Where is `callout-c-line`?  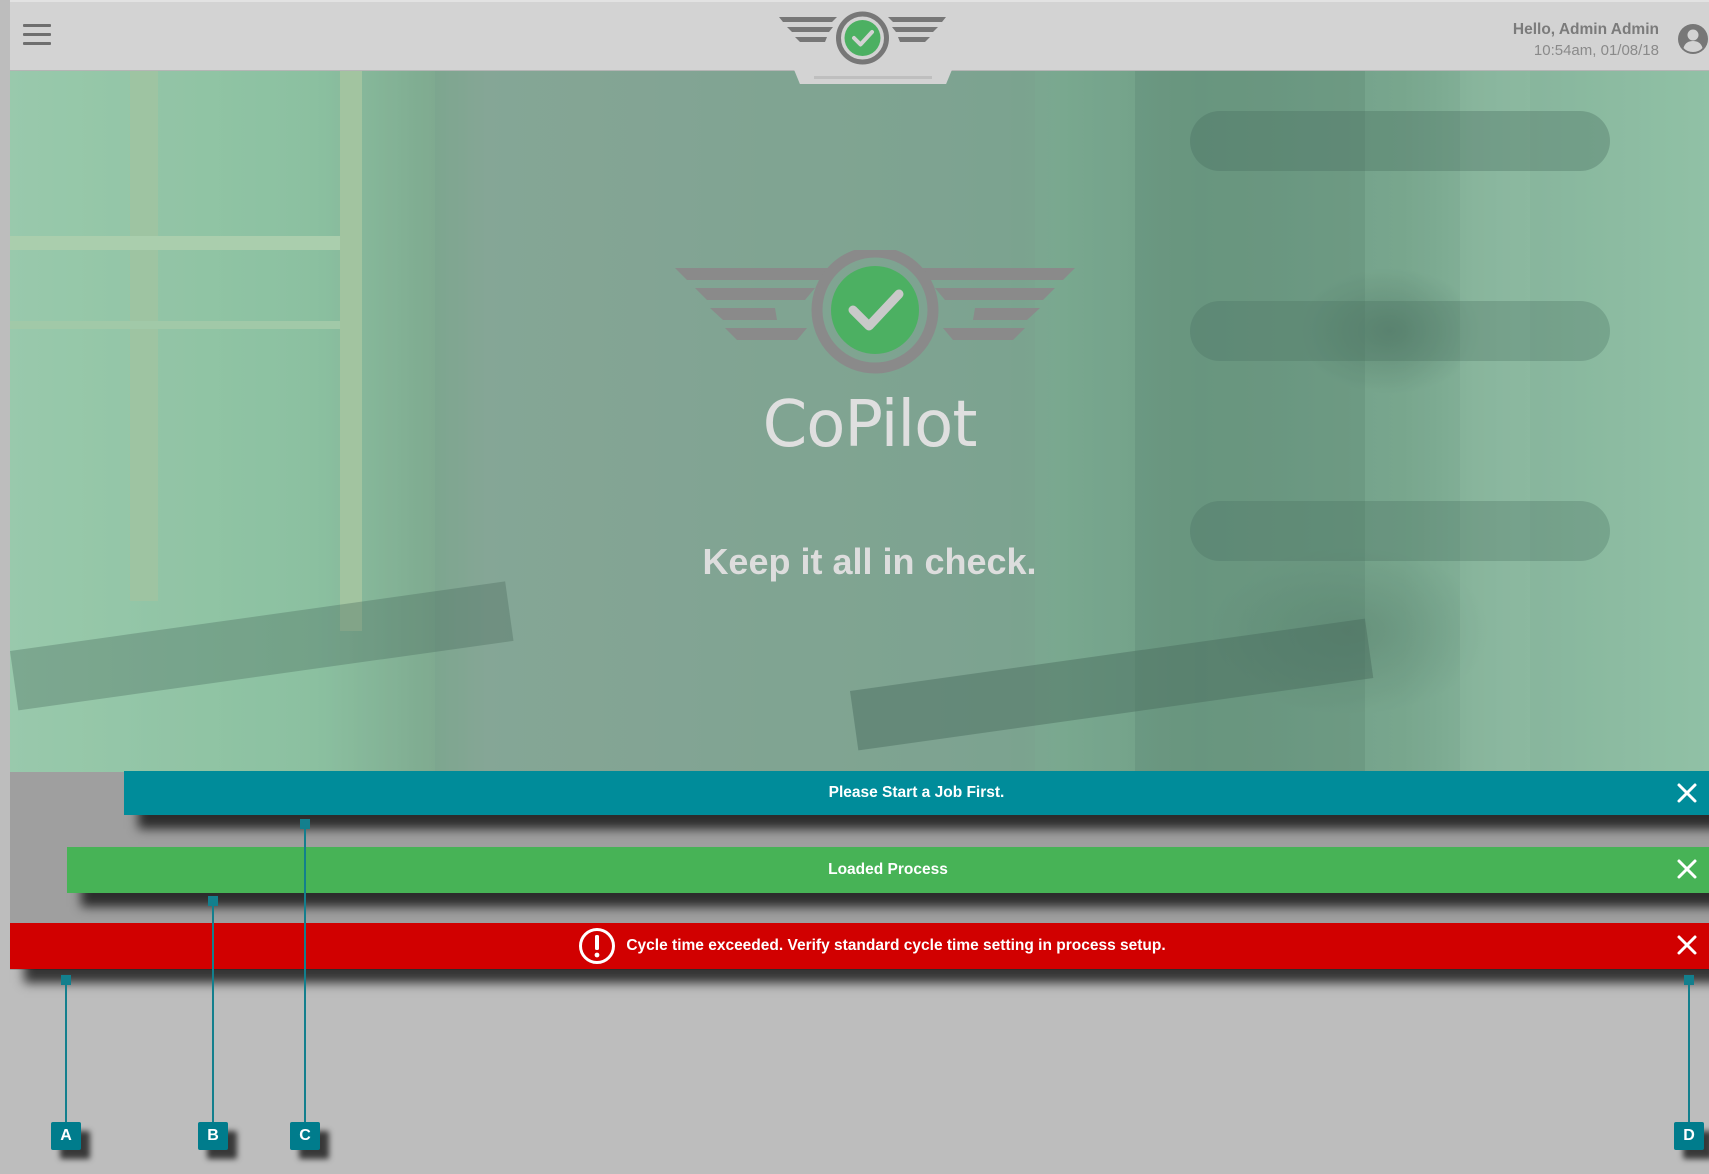 callout-c-line is located at coordinates (305, 975).